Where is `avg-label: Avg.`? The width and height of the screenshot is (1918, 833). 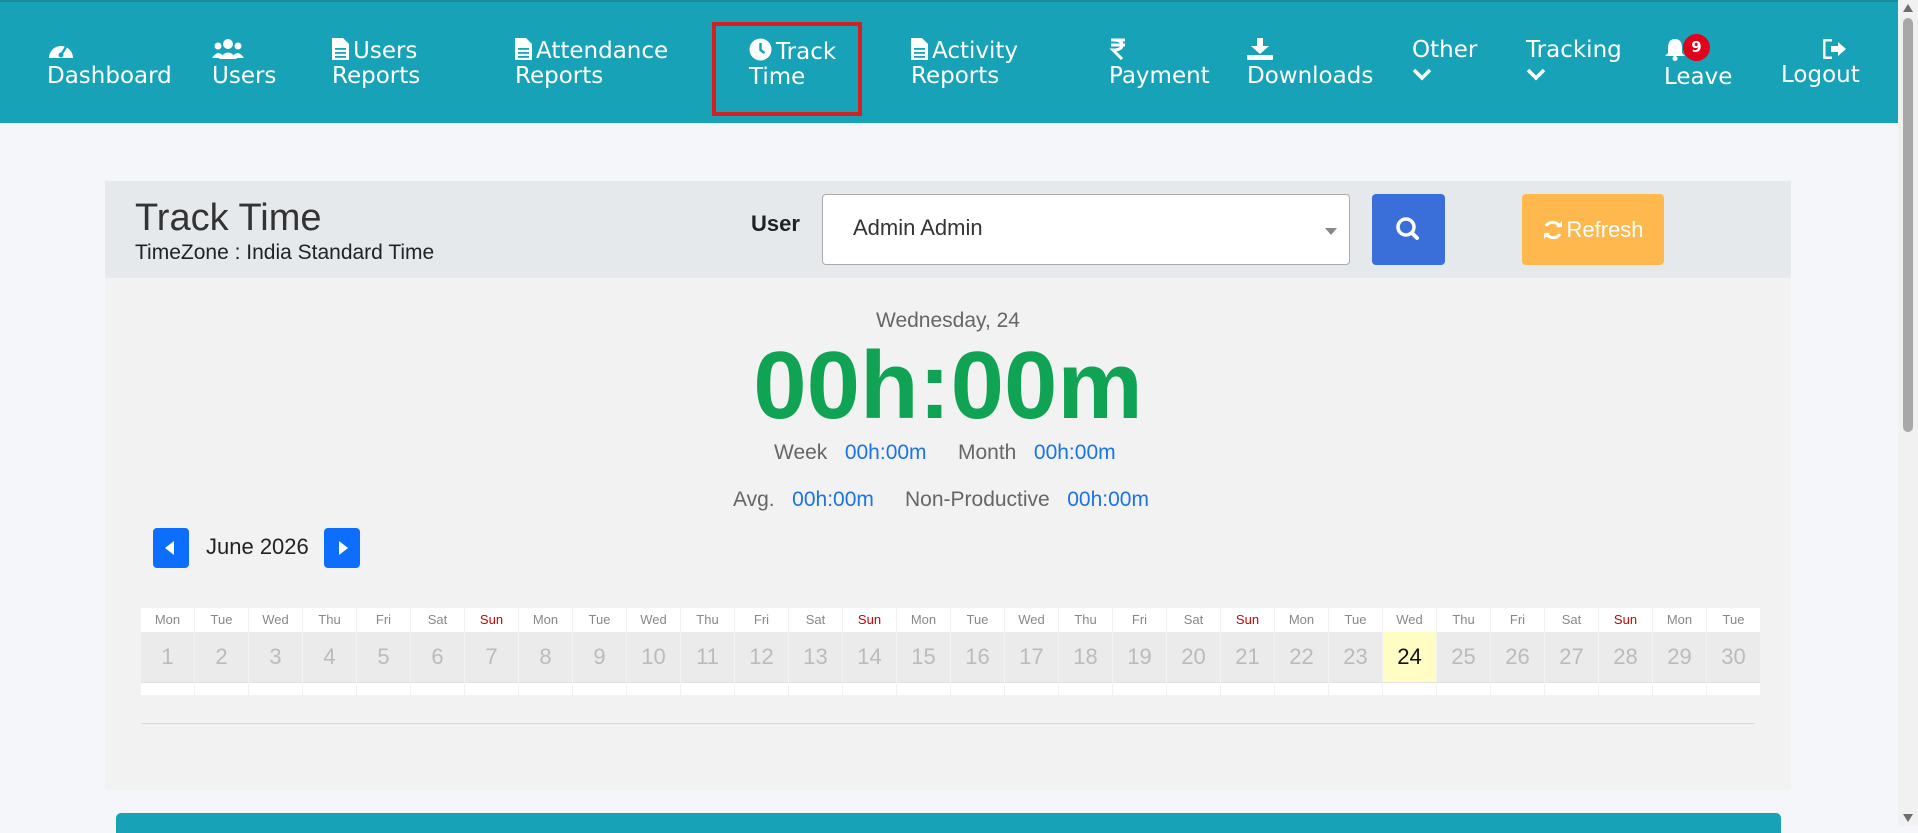
avg-label: Avg. is located at coordinates (754, 499).